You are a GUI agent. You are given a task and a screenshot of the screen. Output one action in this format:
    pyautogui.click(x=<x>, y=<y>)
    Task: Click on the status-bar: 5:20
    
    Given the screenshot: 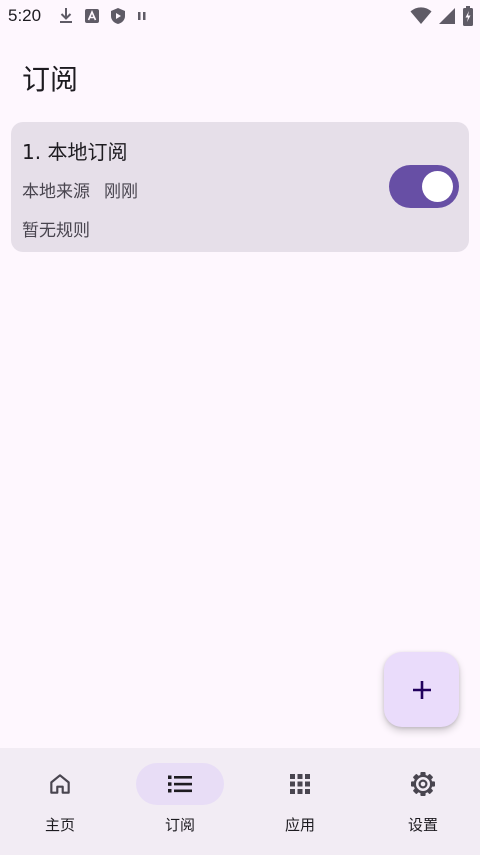 What is the action you would take?
    pyautogui.click(x=240, y=16)
    